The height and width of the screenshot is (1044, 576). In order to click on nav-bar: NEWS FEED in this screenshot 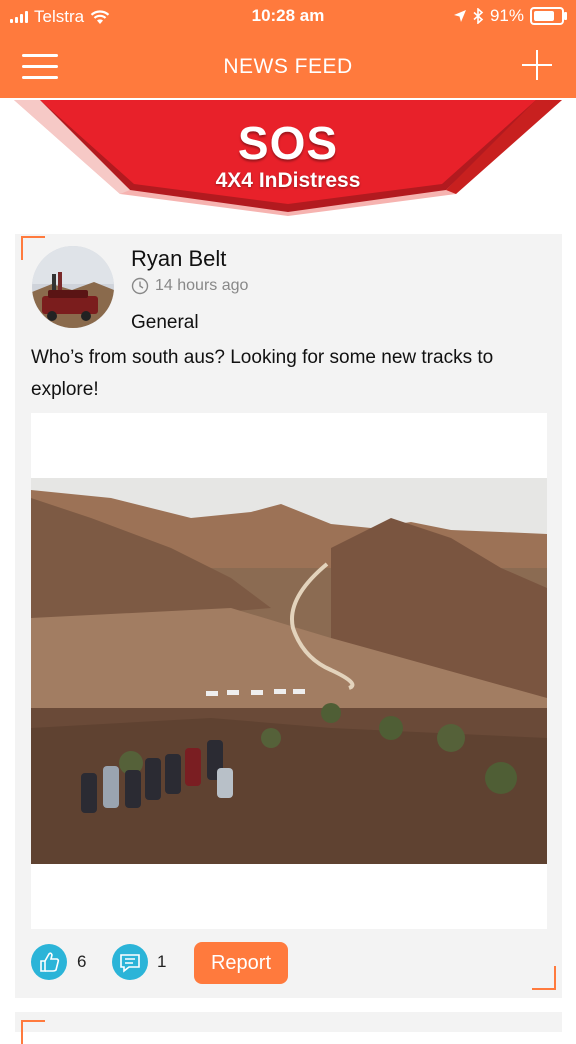, I will do `click(288, 66)`.